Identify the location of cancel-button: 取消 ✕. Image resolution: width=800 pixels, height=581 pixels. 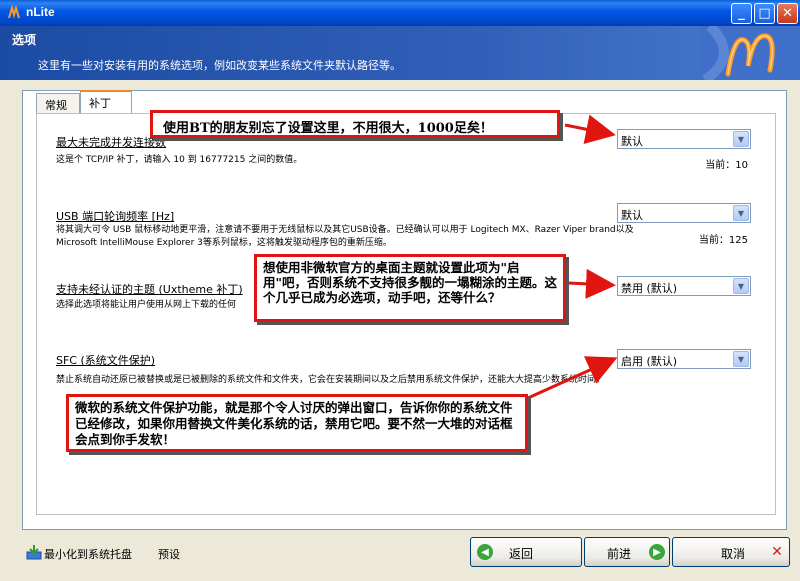
(731, 552).